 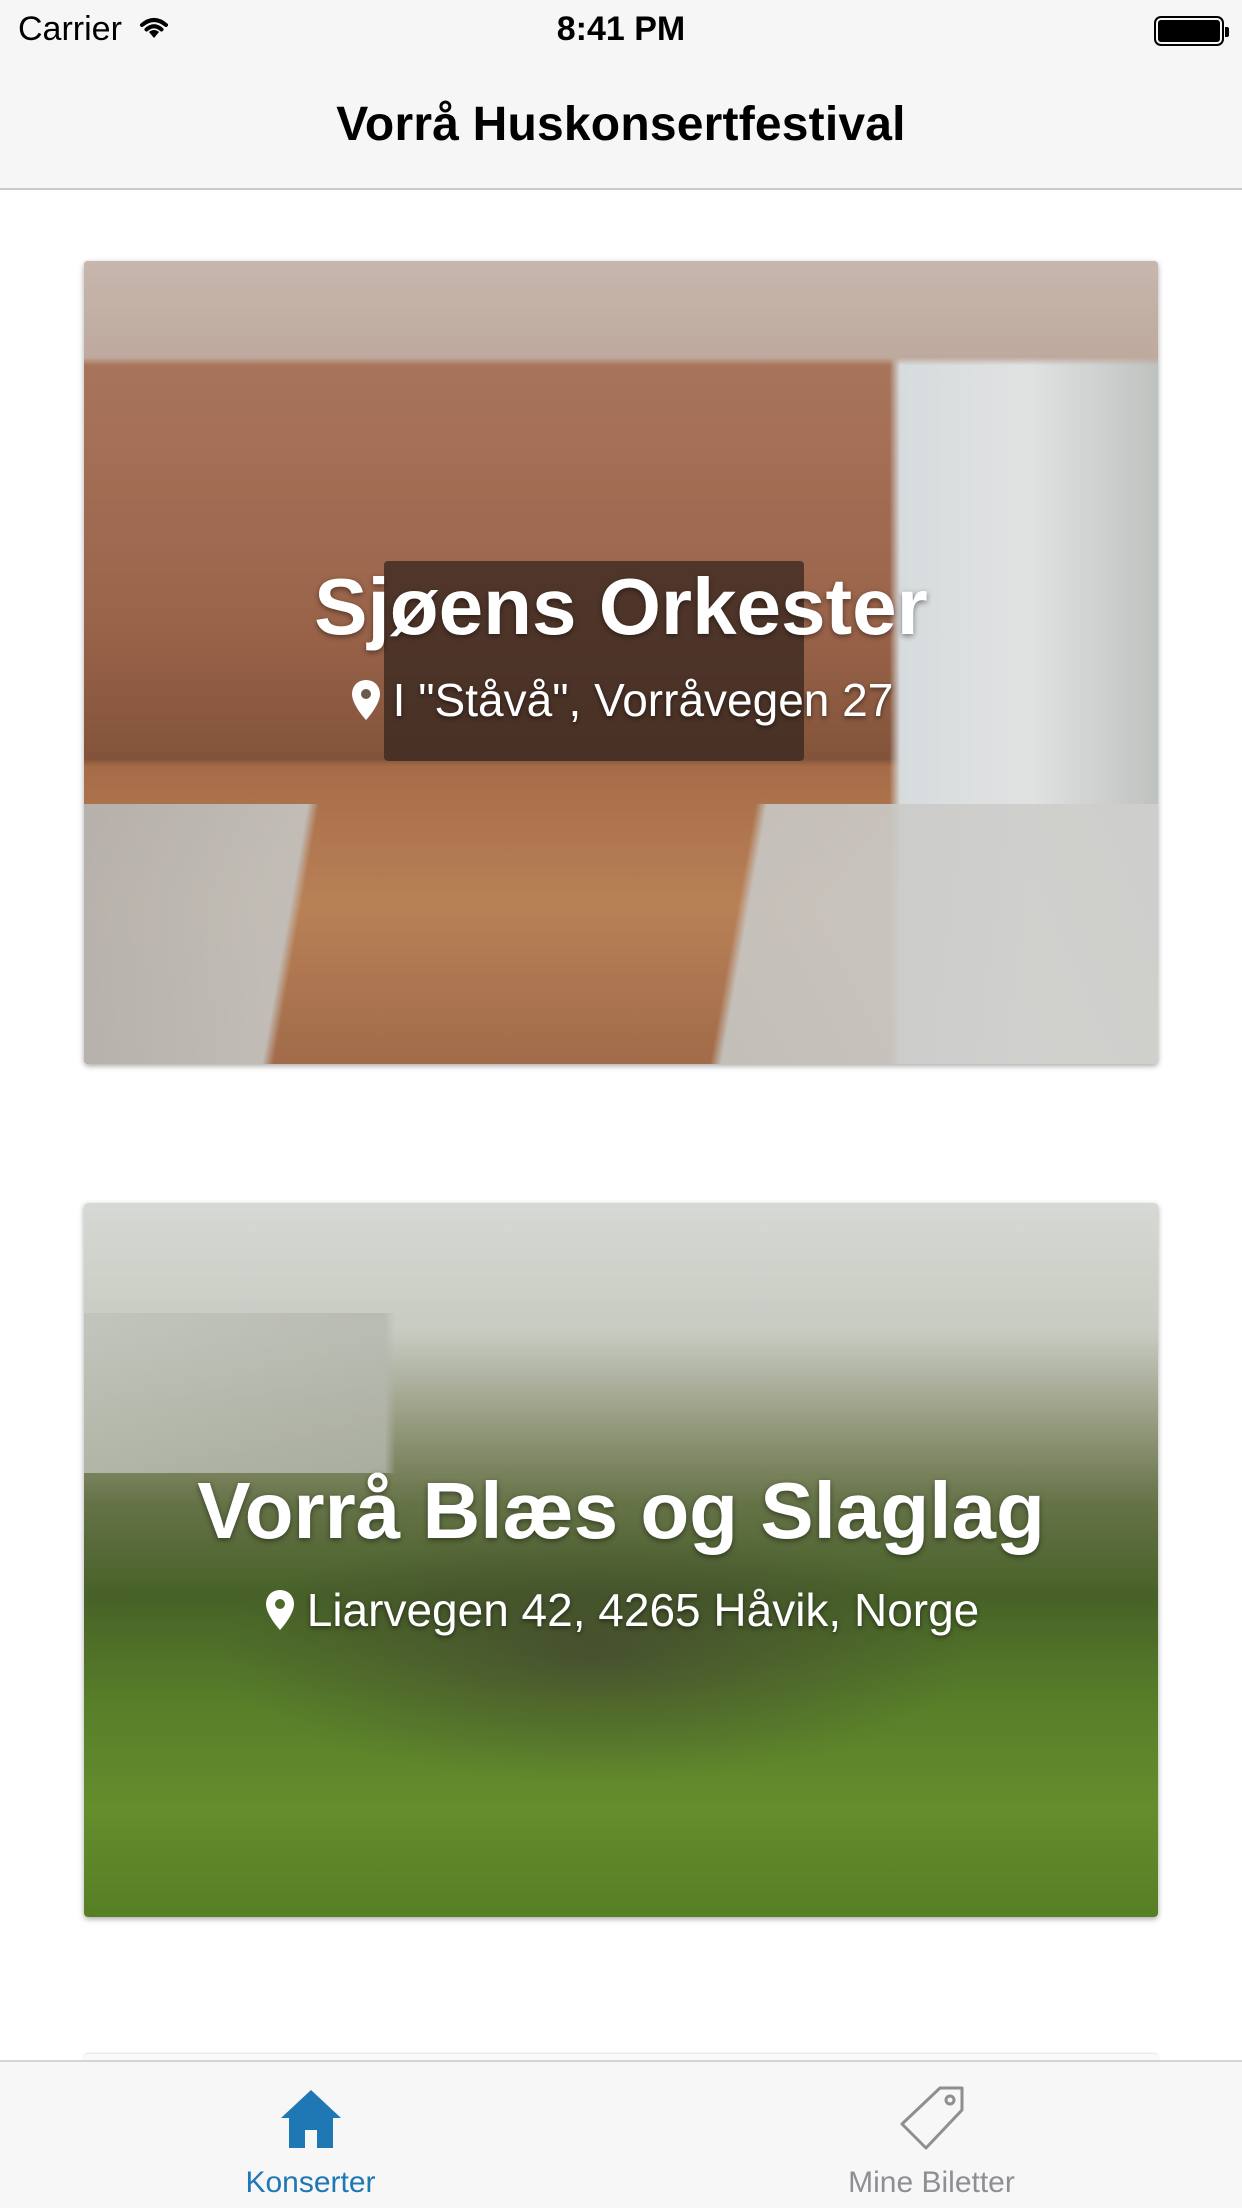 I want to click on tab-bar: Konserter Mine Biletter, so click(x=621, y=2134).